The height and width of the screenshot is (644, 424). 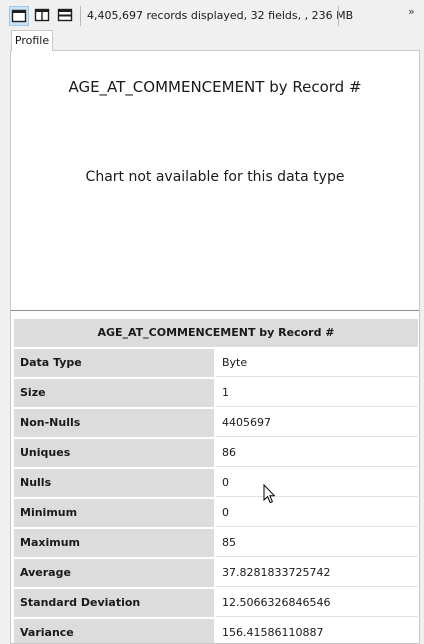 What do you see at coordinates (317, 573) in the screenshot?
I see `stat-value: 37.8281833725742` at bounding box center [317, 573].